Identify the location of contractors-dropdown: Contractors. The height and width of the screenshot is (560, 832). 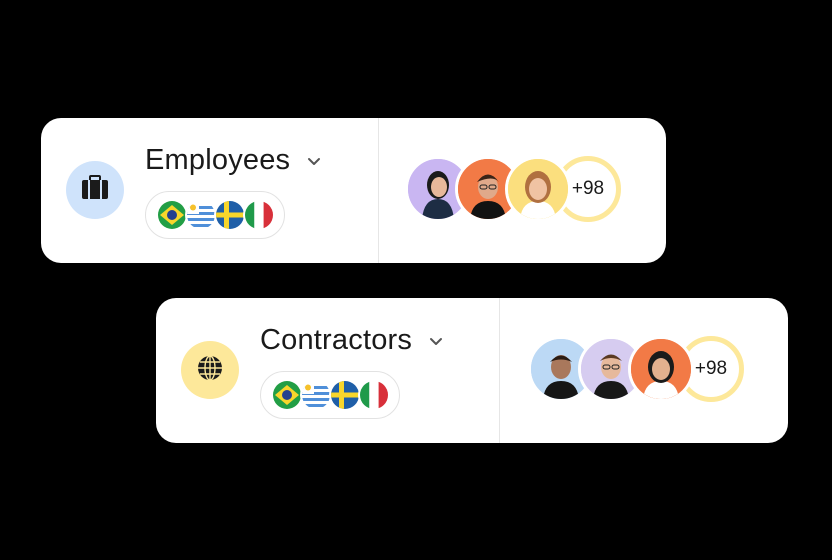
(352, 340).